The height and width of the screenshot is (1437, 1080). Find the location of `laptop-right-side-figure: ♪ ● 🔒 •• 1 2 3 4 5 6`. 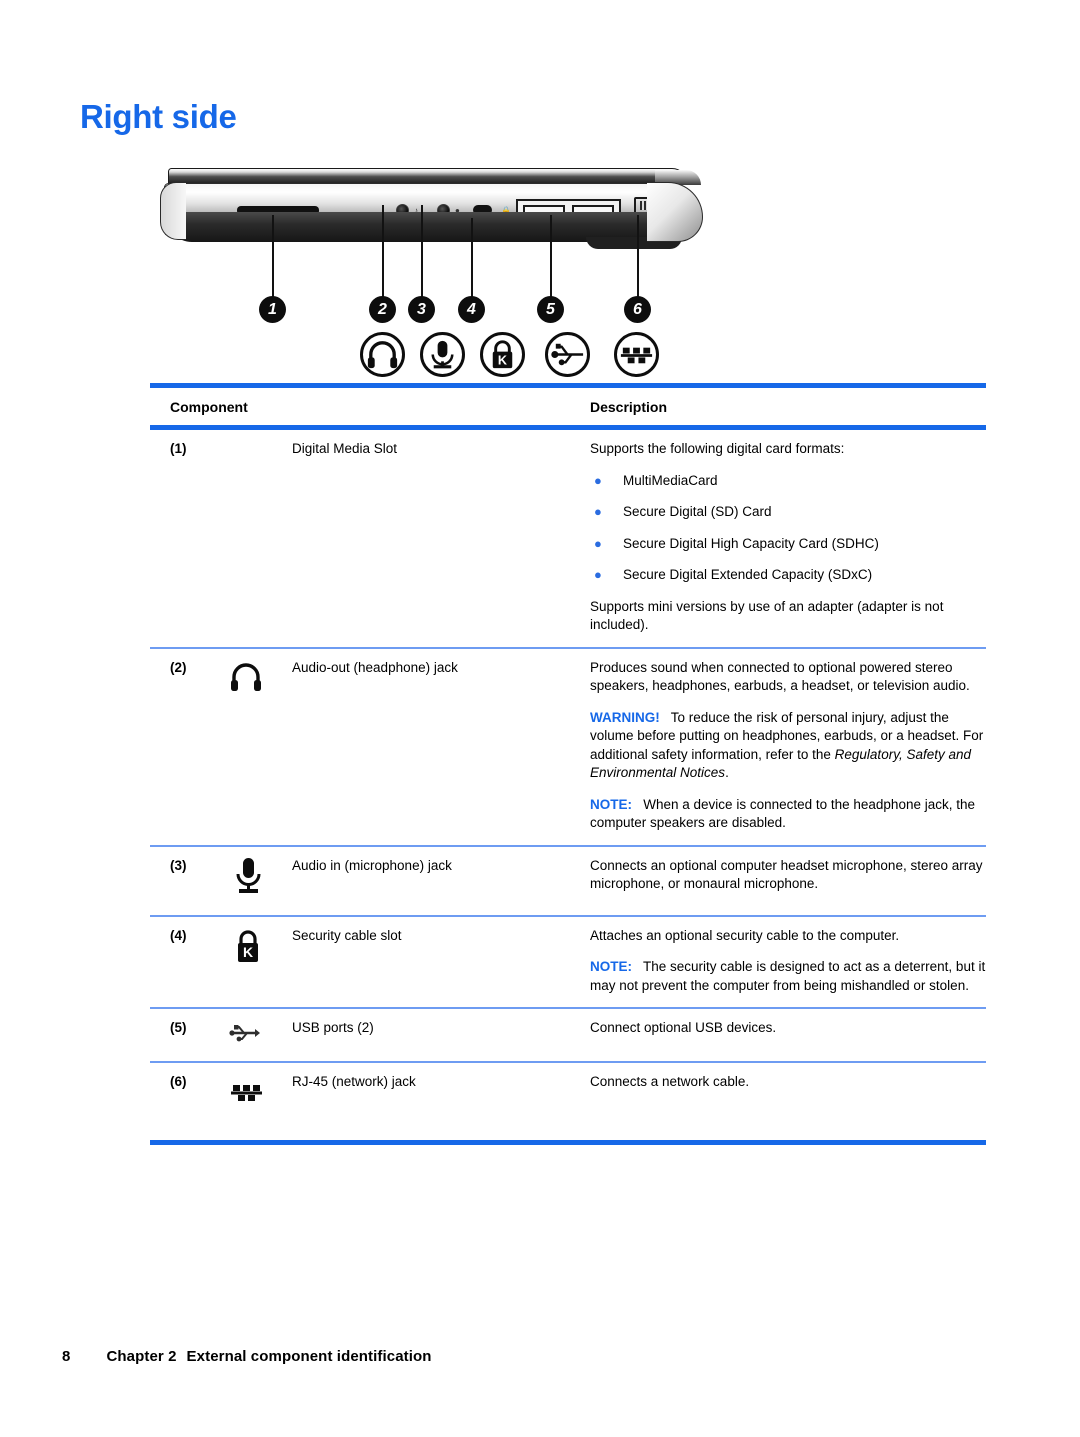

laptop-right-side-figure: ♪ ● 🔒 •• 1 2 3 4 5 6 is located at coordinates (430, 271).